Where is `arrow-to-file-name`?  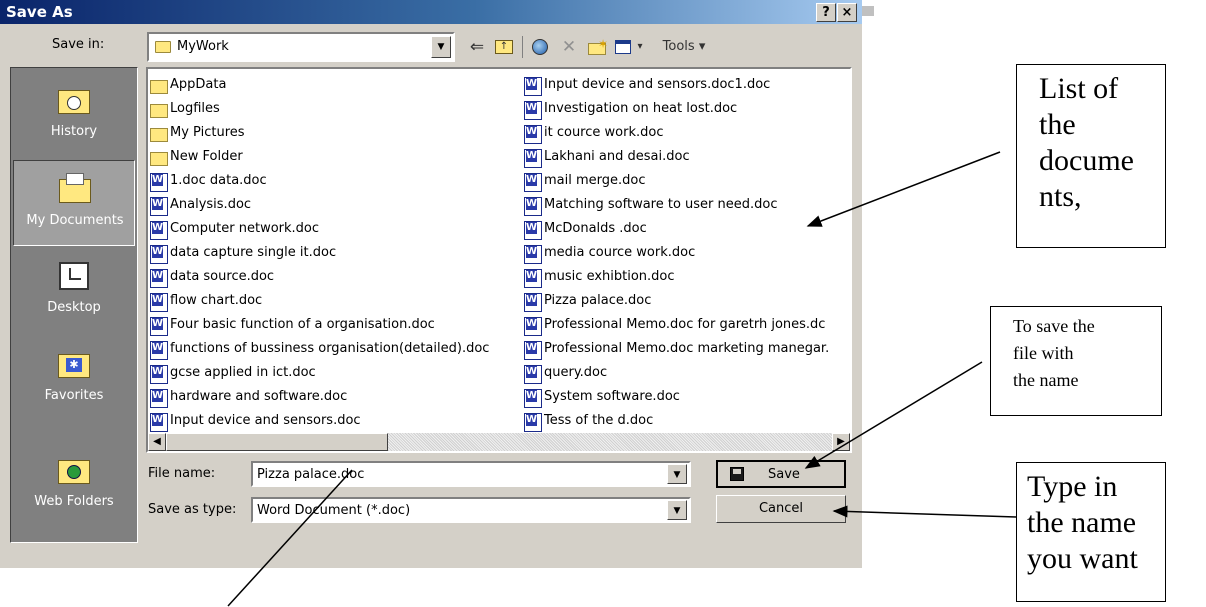 arrow-to-file-name is located at coordinates (290, 538).